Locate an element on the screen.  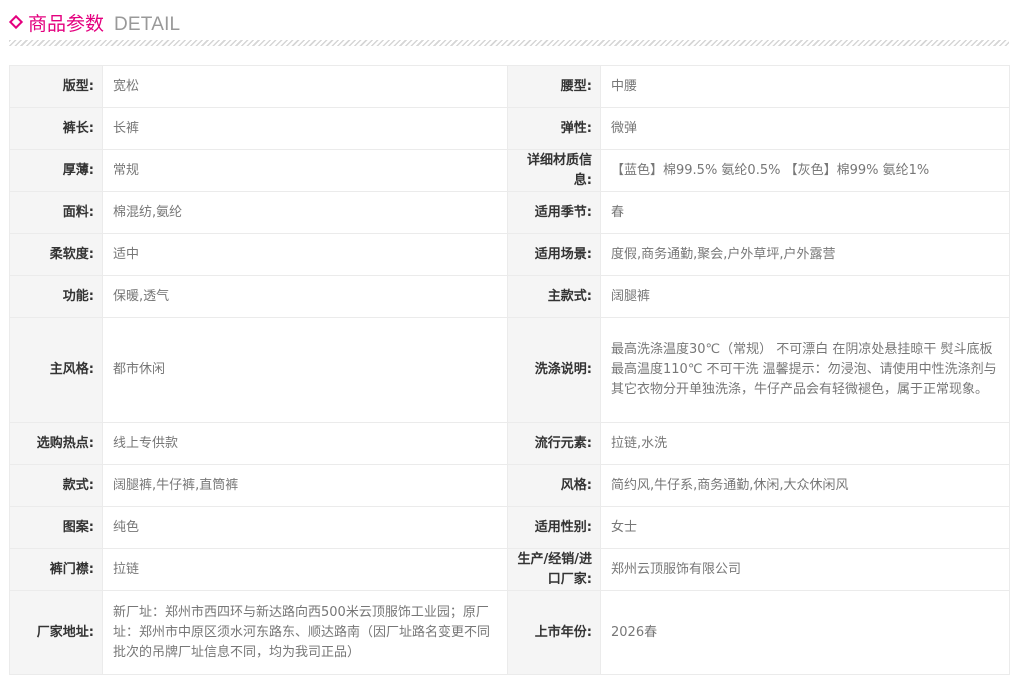
param-value: 简约风,牛仔系,商务通勤,休闲,大众休闲风 is located at coordinates (805, 485).